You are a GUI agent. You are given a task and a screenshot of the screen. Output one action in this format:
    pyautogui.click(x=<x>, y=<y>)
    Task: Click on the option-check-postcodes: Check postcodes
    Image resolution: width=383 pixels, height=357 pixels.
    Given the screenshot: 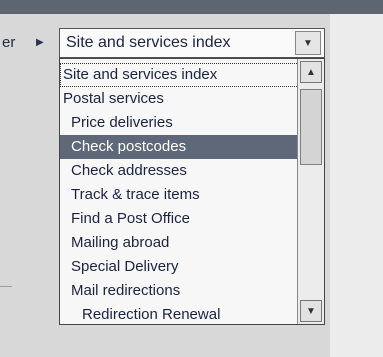 What is the action you would take?
    pyautogui.click(x=183, y=147)
    